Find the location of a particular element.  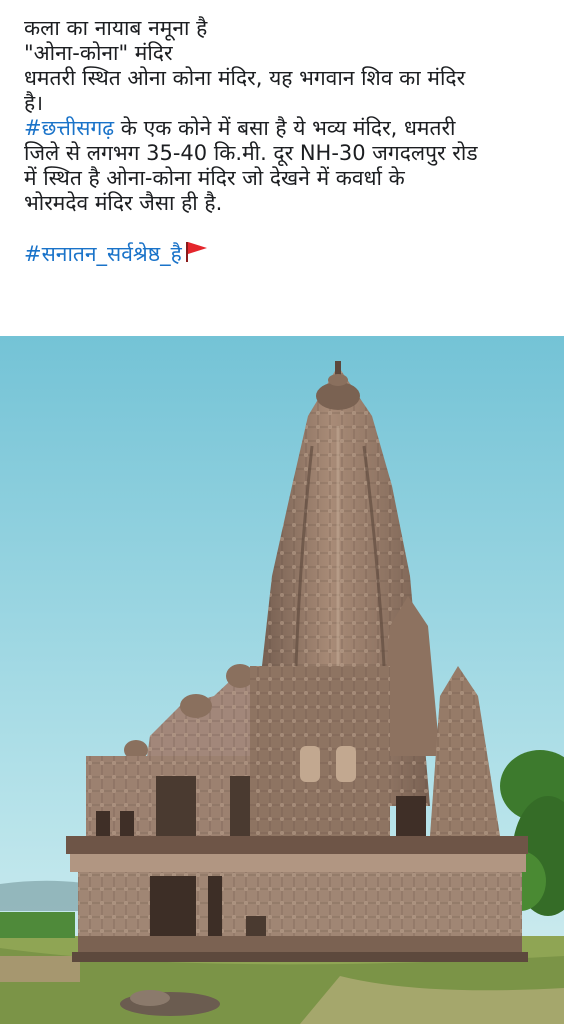

post-line: है। is located at coordinates (34, 103).